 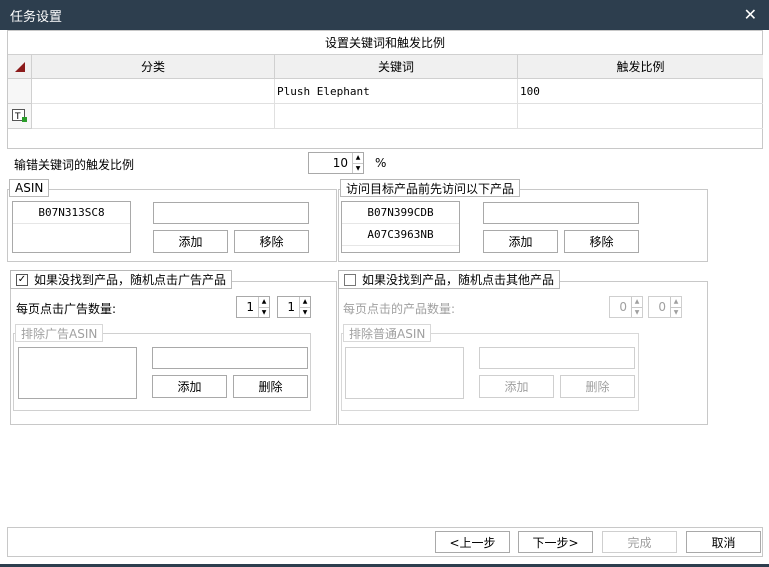 I want to click on new-row-icon: T, so click(x=19, y=115).